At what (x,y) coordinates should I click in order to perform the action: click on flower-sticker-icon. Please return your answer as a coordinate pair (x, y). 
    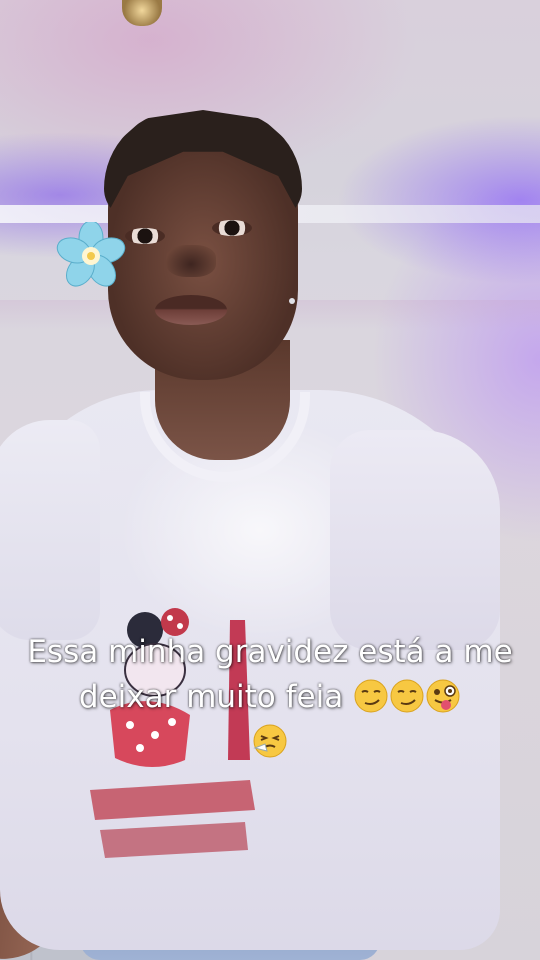
    Looking at the image, I should click on (91, 254).